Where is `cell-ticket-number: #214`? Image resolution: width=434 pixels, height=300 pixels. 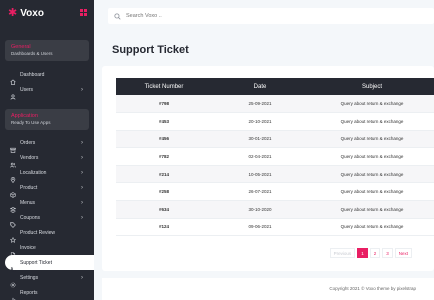
cell-ticket-number: #214 is located at coordinates (164, 174).